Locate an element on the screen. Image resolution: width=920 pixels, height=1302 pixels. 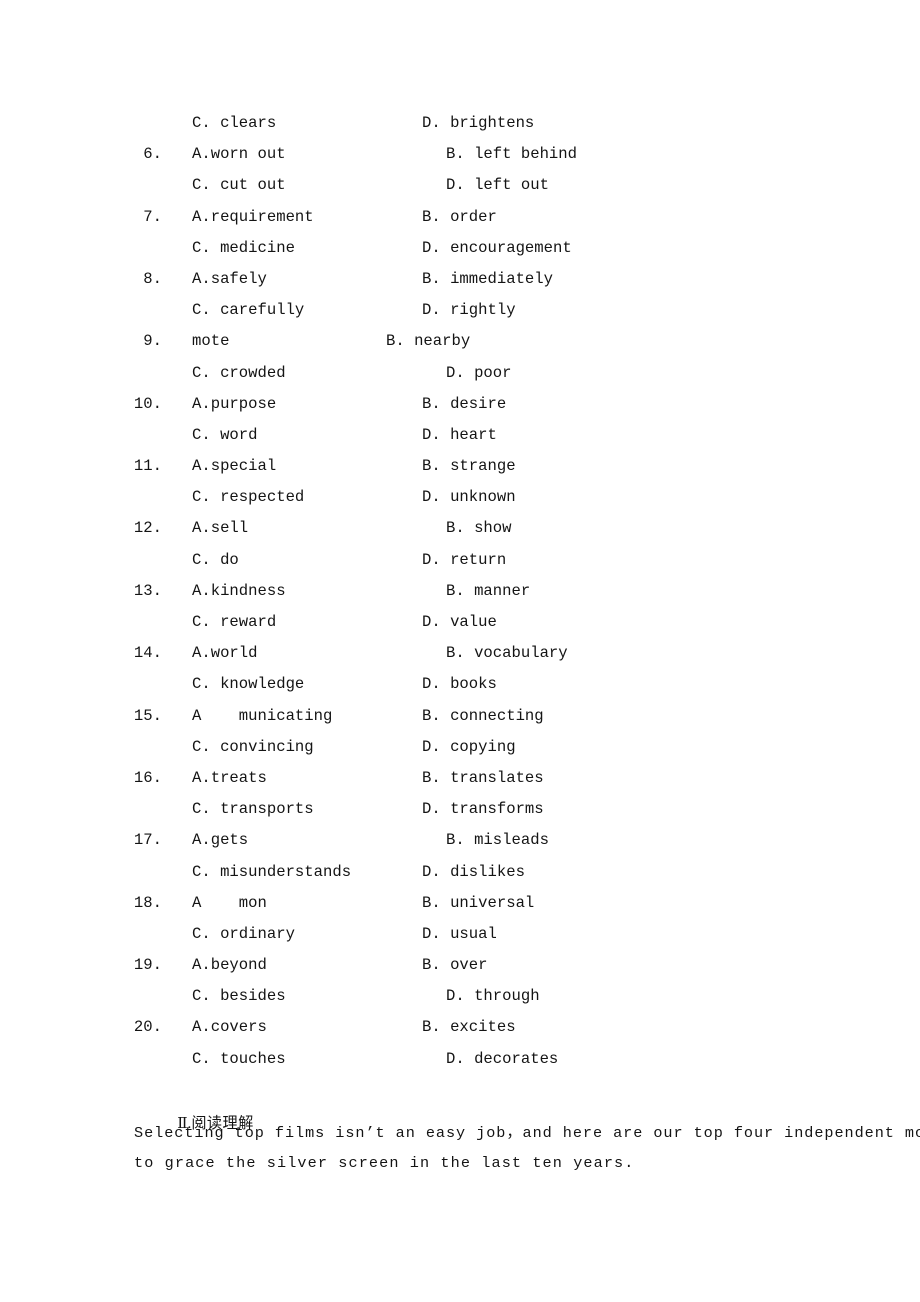
cloze-option-row: C. ordinary D. usual is located at coordinates (460, 934).